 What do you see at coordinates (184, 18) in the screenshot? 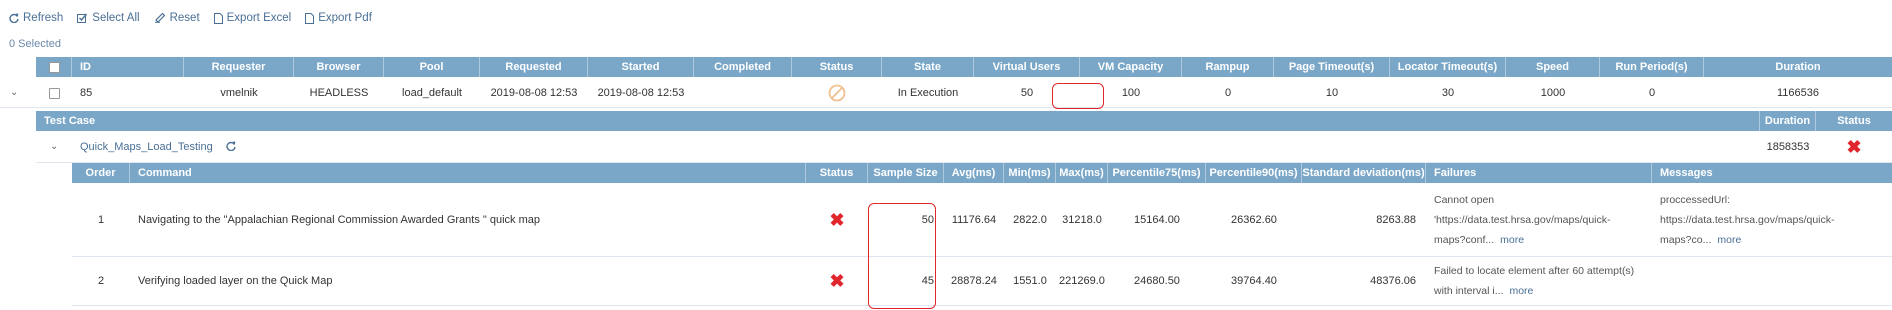
I see `reset-label: Reset` at bounding box center [184, 18].